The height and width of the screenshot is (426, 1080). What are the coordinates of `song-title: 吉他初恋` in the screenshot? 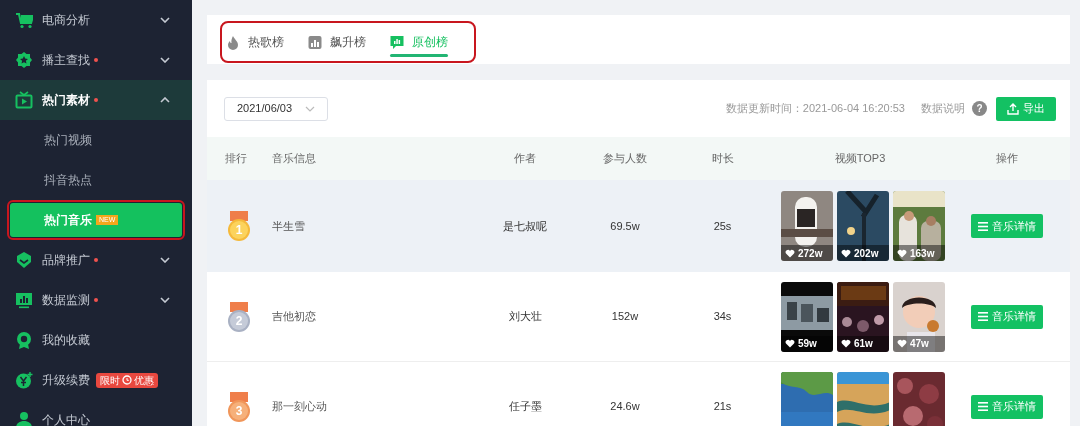 It's located at (294, 317).